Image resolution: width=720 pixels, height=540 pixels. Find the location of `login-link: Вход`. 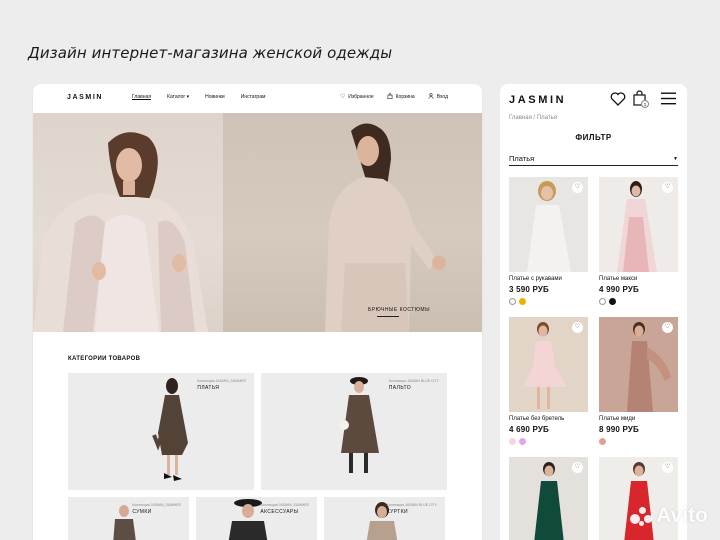

login-link: Вход is located at coordinates (438, 97).